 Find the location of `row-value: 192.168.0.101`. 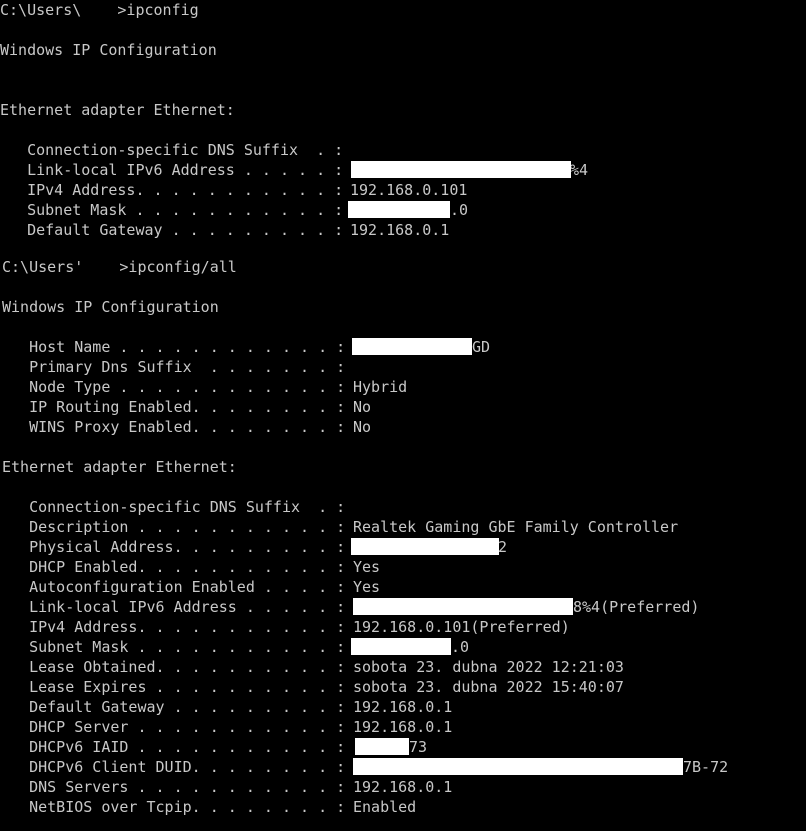

row-value: 192.168.0.101 is located at coordinates (409, 190).